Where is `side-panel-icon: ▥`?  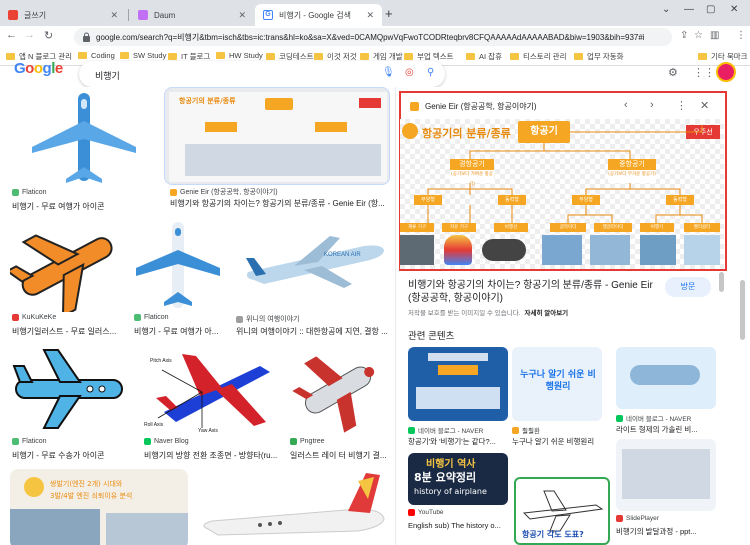 side-panel-icon: ▥ is located at coordinates (714, 35).